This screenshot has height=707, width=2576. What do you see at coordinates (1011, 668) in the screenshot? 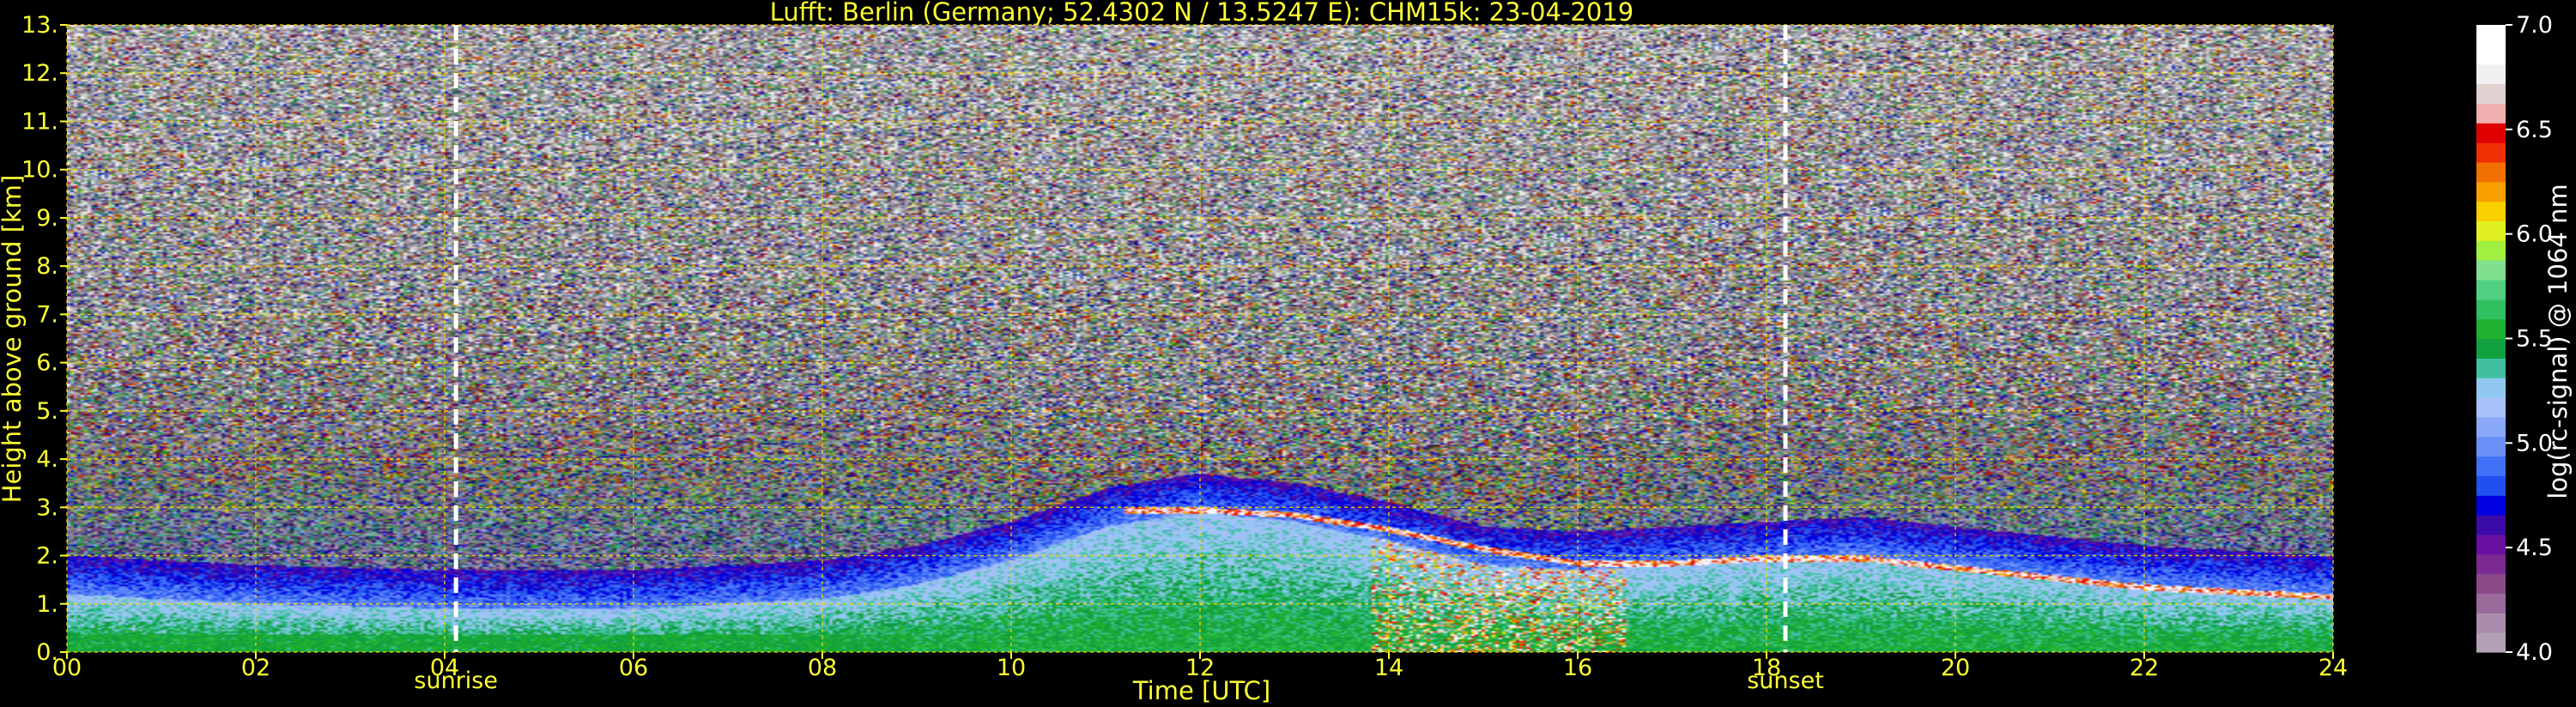
I see `x-tick-label: 10` at bounding box center [1011, 668].